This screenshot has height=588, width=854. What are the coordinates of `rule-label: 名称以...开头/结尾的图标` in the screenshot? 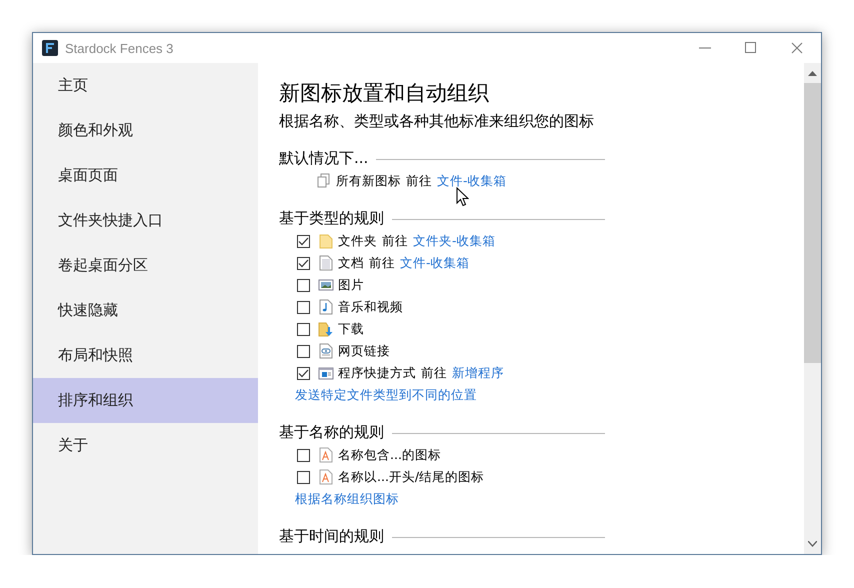 It's located at (411, 477).